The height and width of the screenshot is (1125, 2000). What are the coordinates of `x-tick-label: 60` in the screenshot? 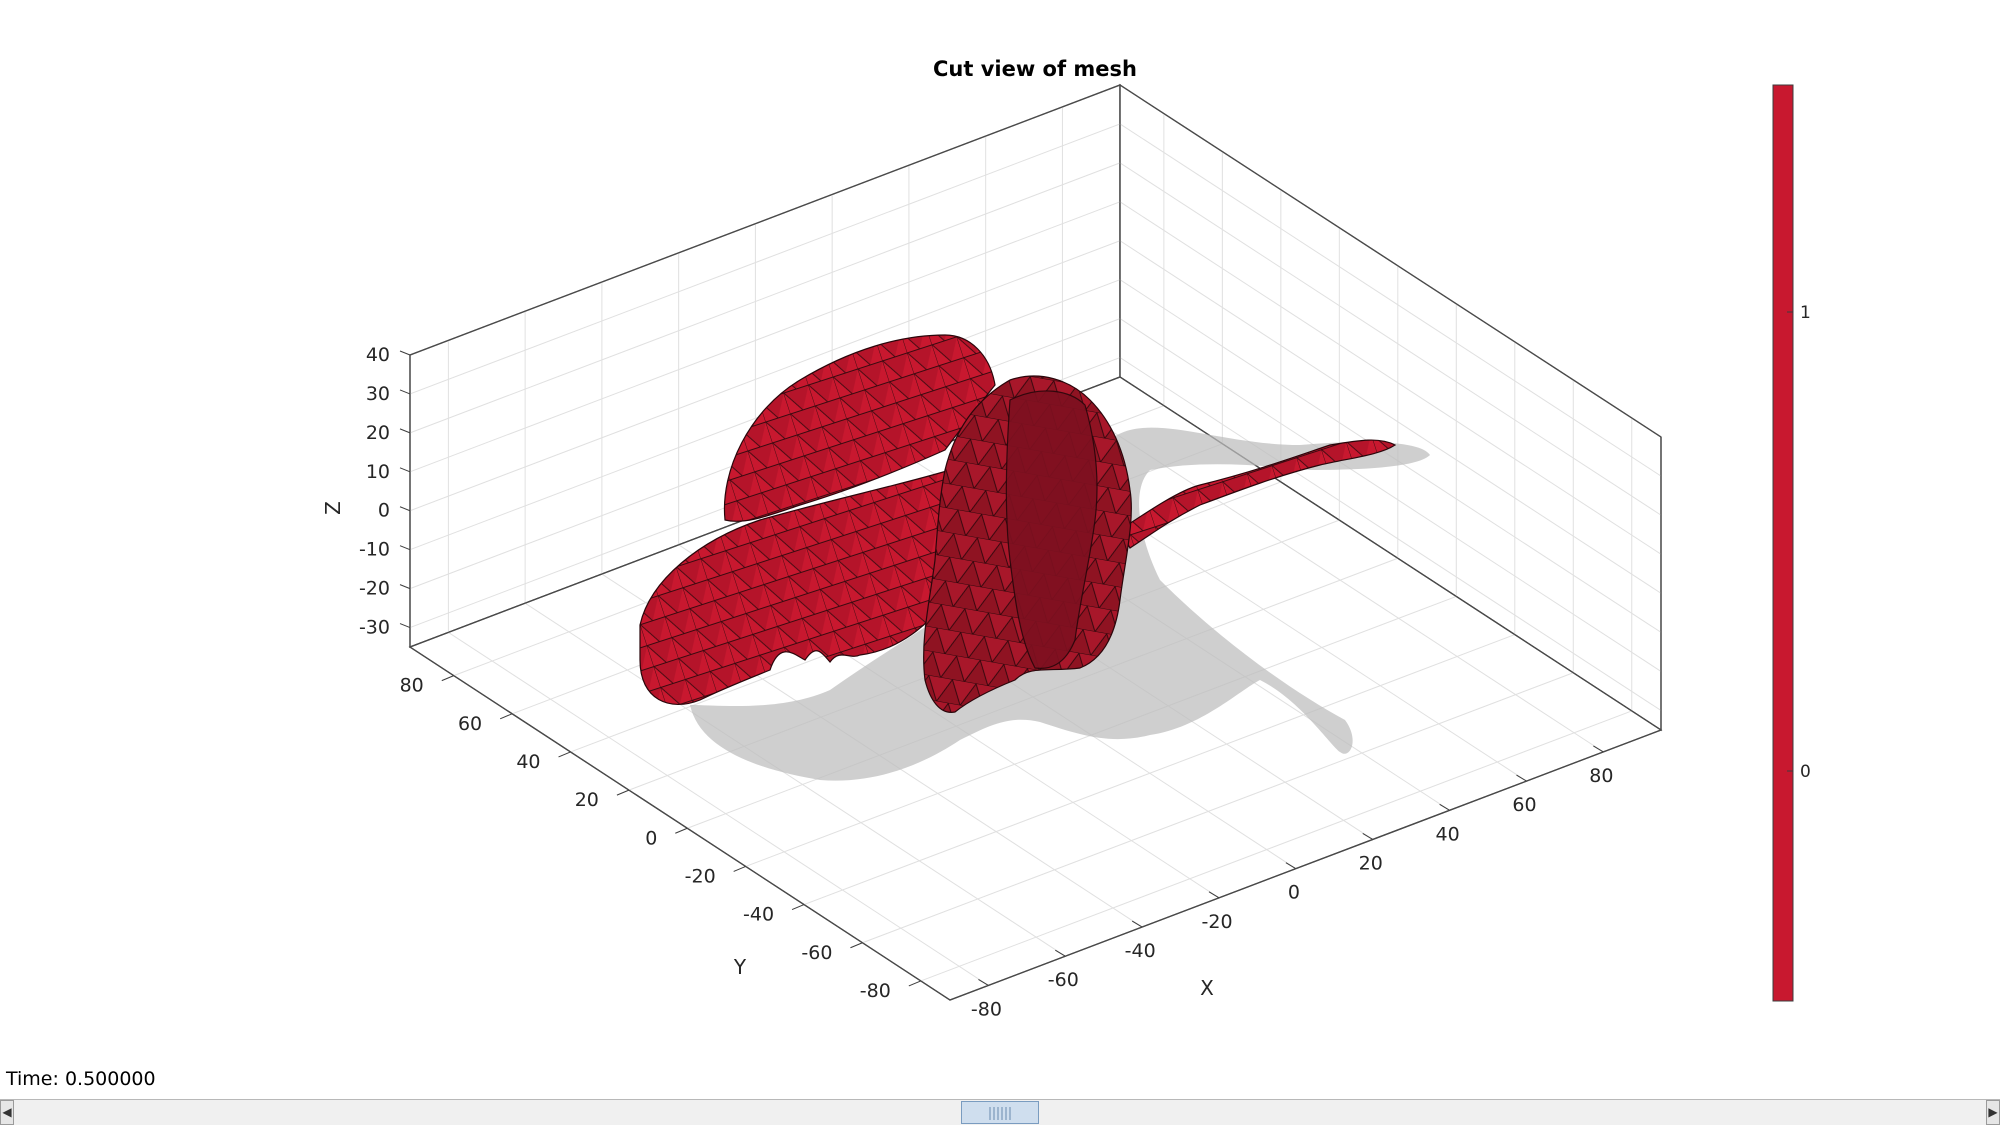 It's located at (1524, 805).